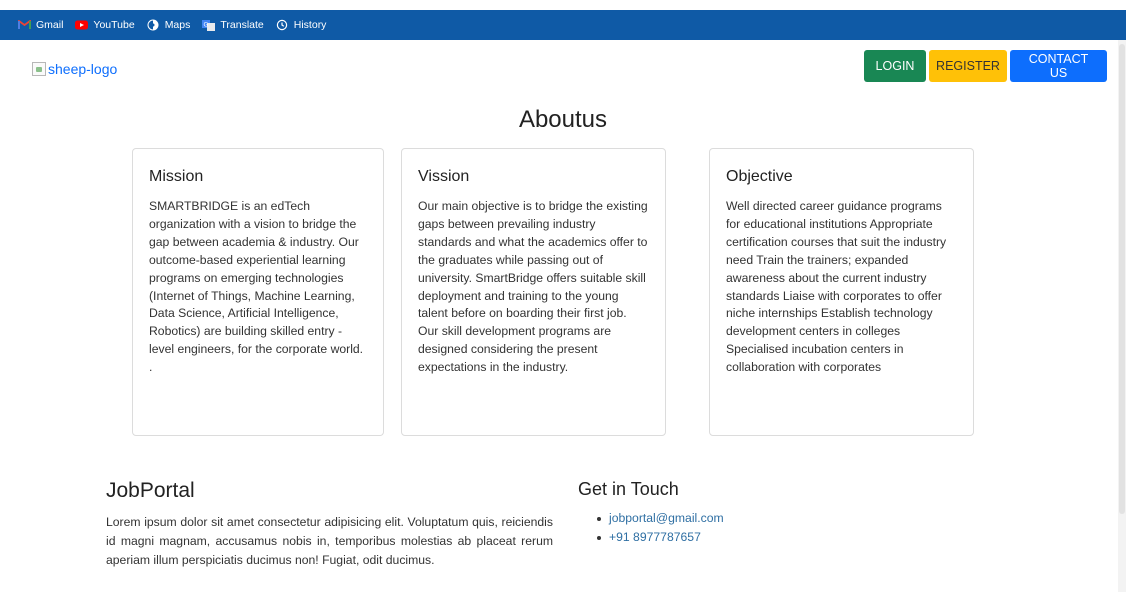 The width and height of the screenshot is (1126, 592). I want to click on card-title: Objective, so click(759, 176).